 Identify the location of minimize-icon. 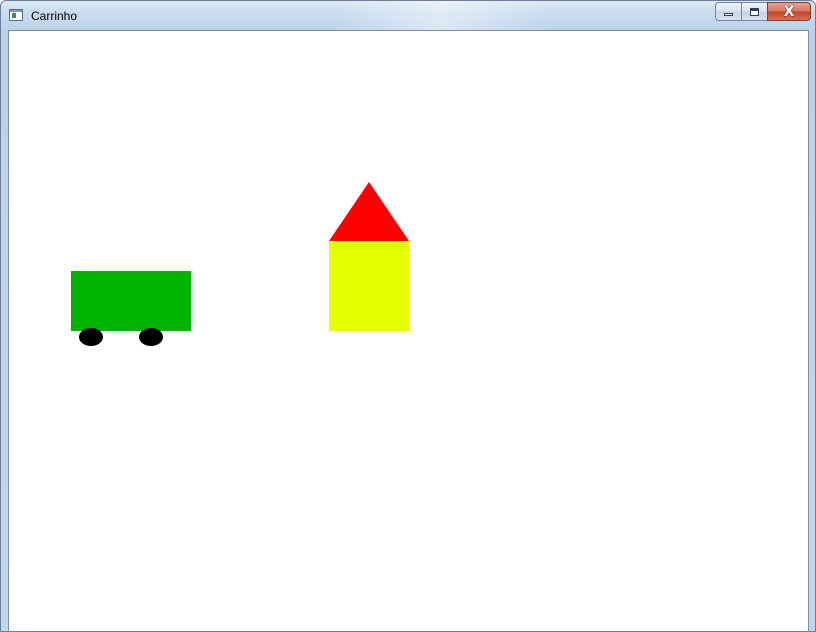
(728, 14).